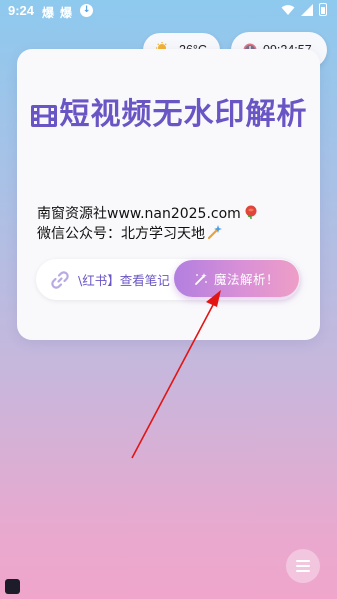 Image resolution: width=337 pixels, height=599 pixels. I want to click on magic-wand-icon, so click(201, 278).